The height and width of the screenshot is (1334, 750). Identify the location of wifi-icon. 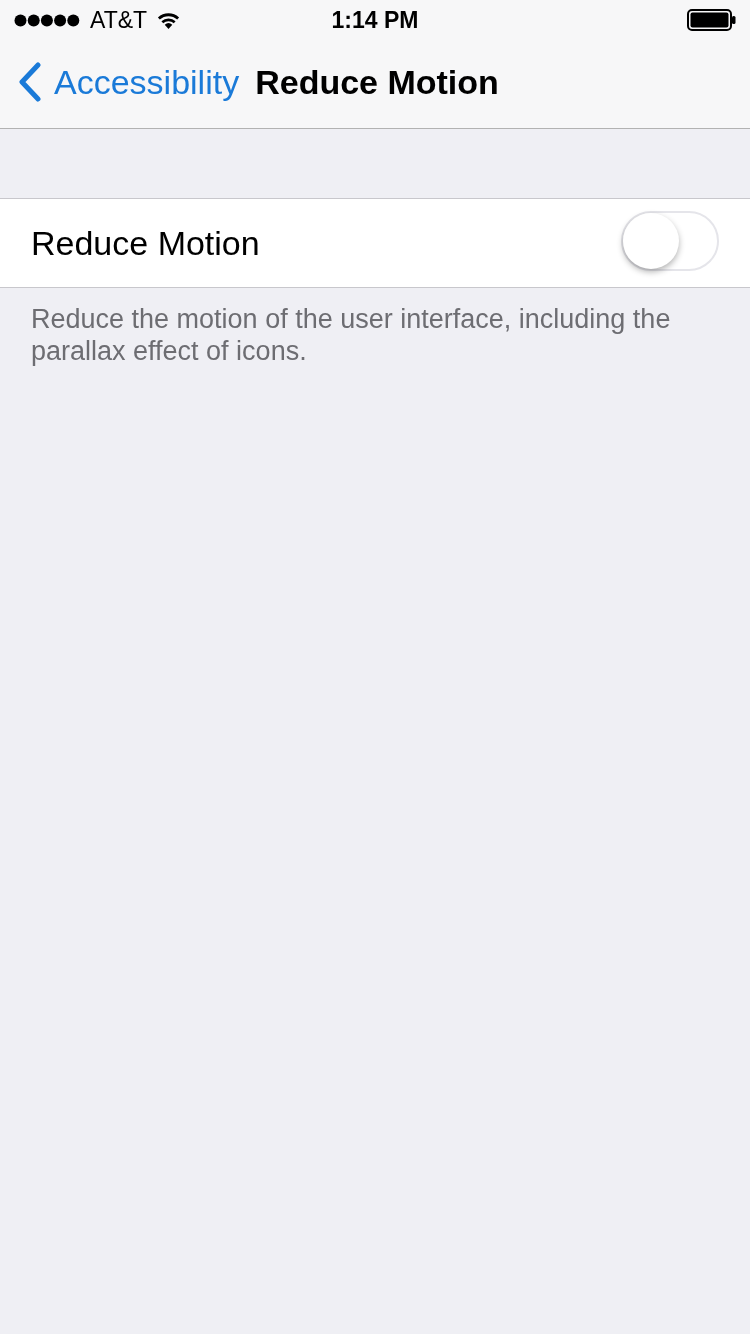
(169, 20).